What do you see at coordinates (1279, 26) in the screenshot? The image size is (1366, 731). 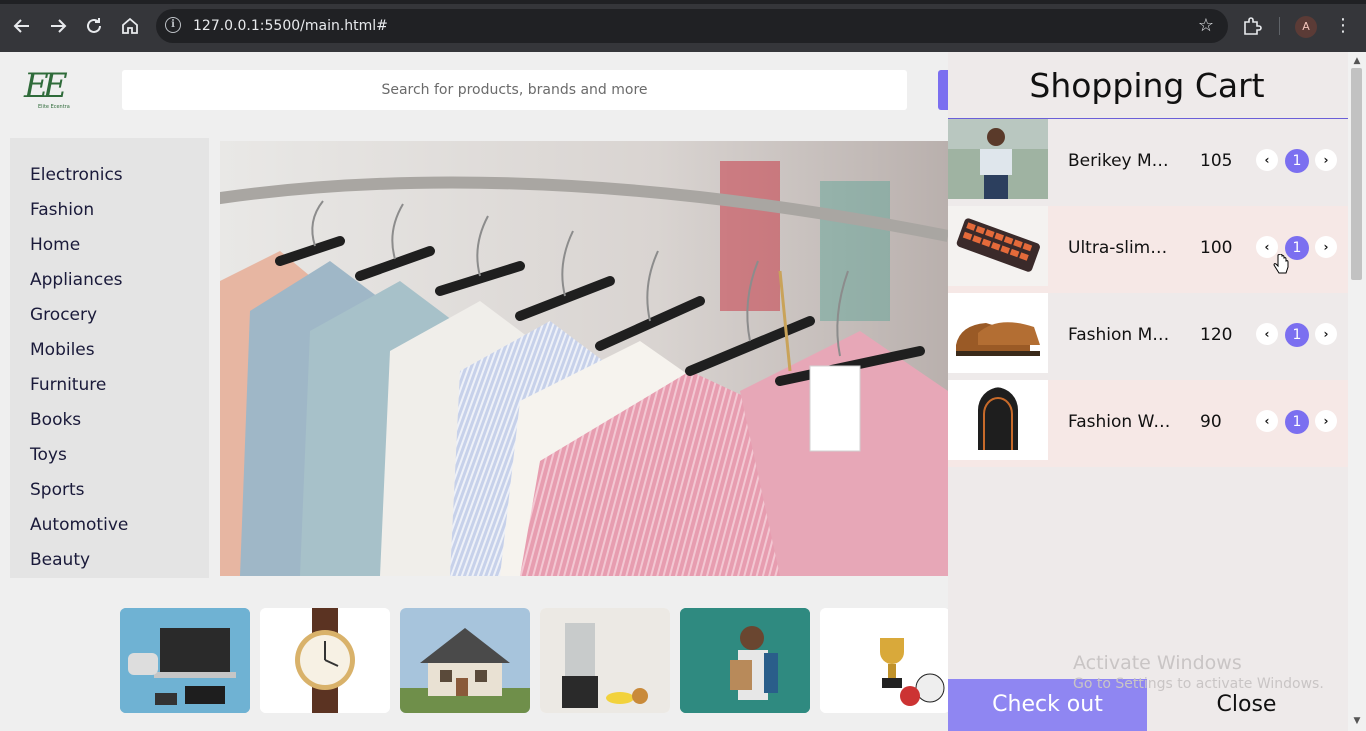 I see `toolbar-separator` at bounding box center [1279, 26].